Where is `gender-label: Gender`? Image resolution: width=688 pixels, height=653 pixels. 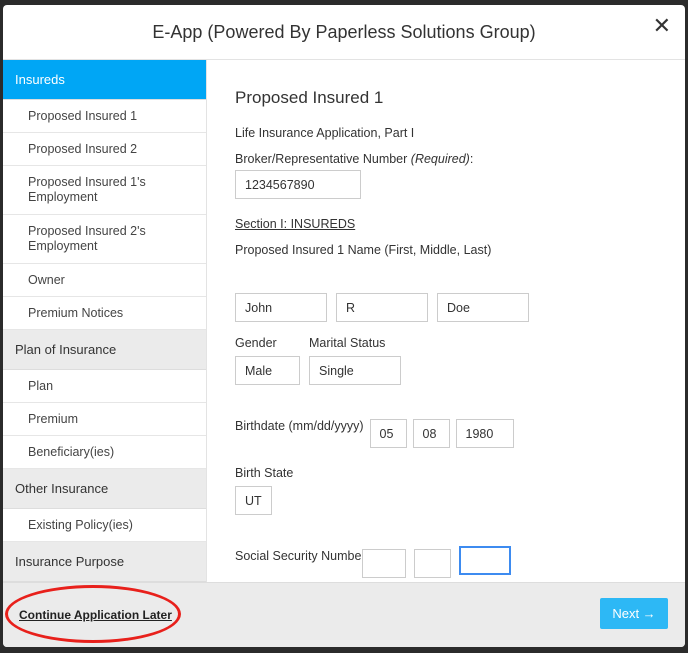
gender-label: Gender is located at coordinates (256, 343).